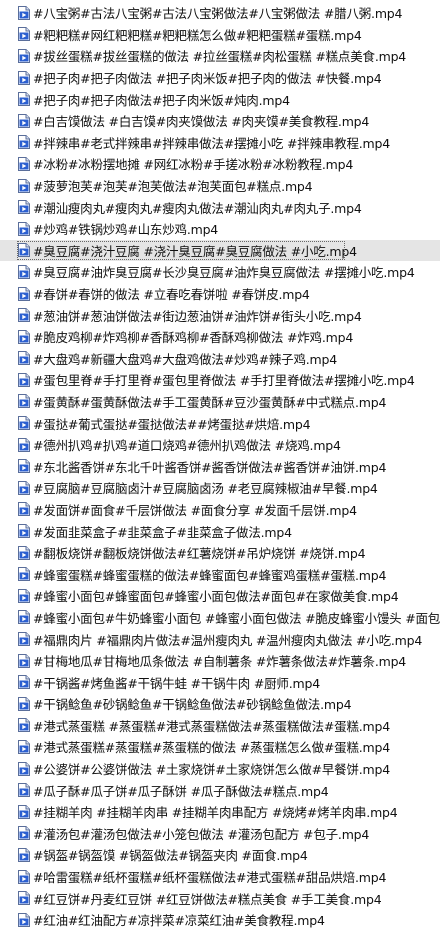 The width and height of the screenshot is (440, 931). I want to click on file-row: #白吉馍做法 #白吉馍#肉夹馍做法 #肉夹馍#美食教程.mp4, so click(220, 121).